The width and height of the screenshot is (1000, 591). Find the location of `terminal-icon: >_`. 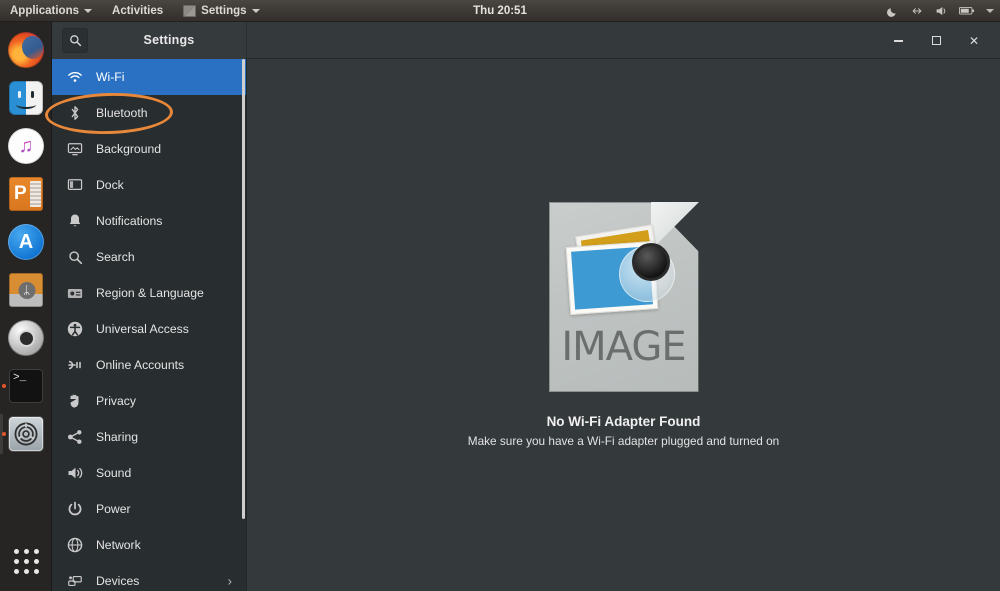

terminal-icon: >_ is located at coordinates (26, 386).